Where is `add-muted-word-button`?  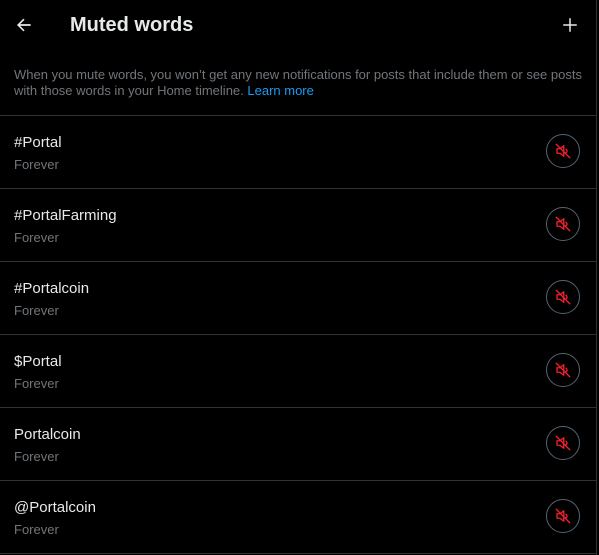
add-muted-word-button is located at coordinates (570, 25).